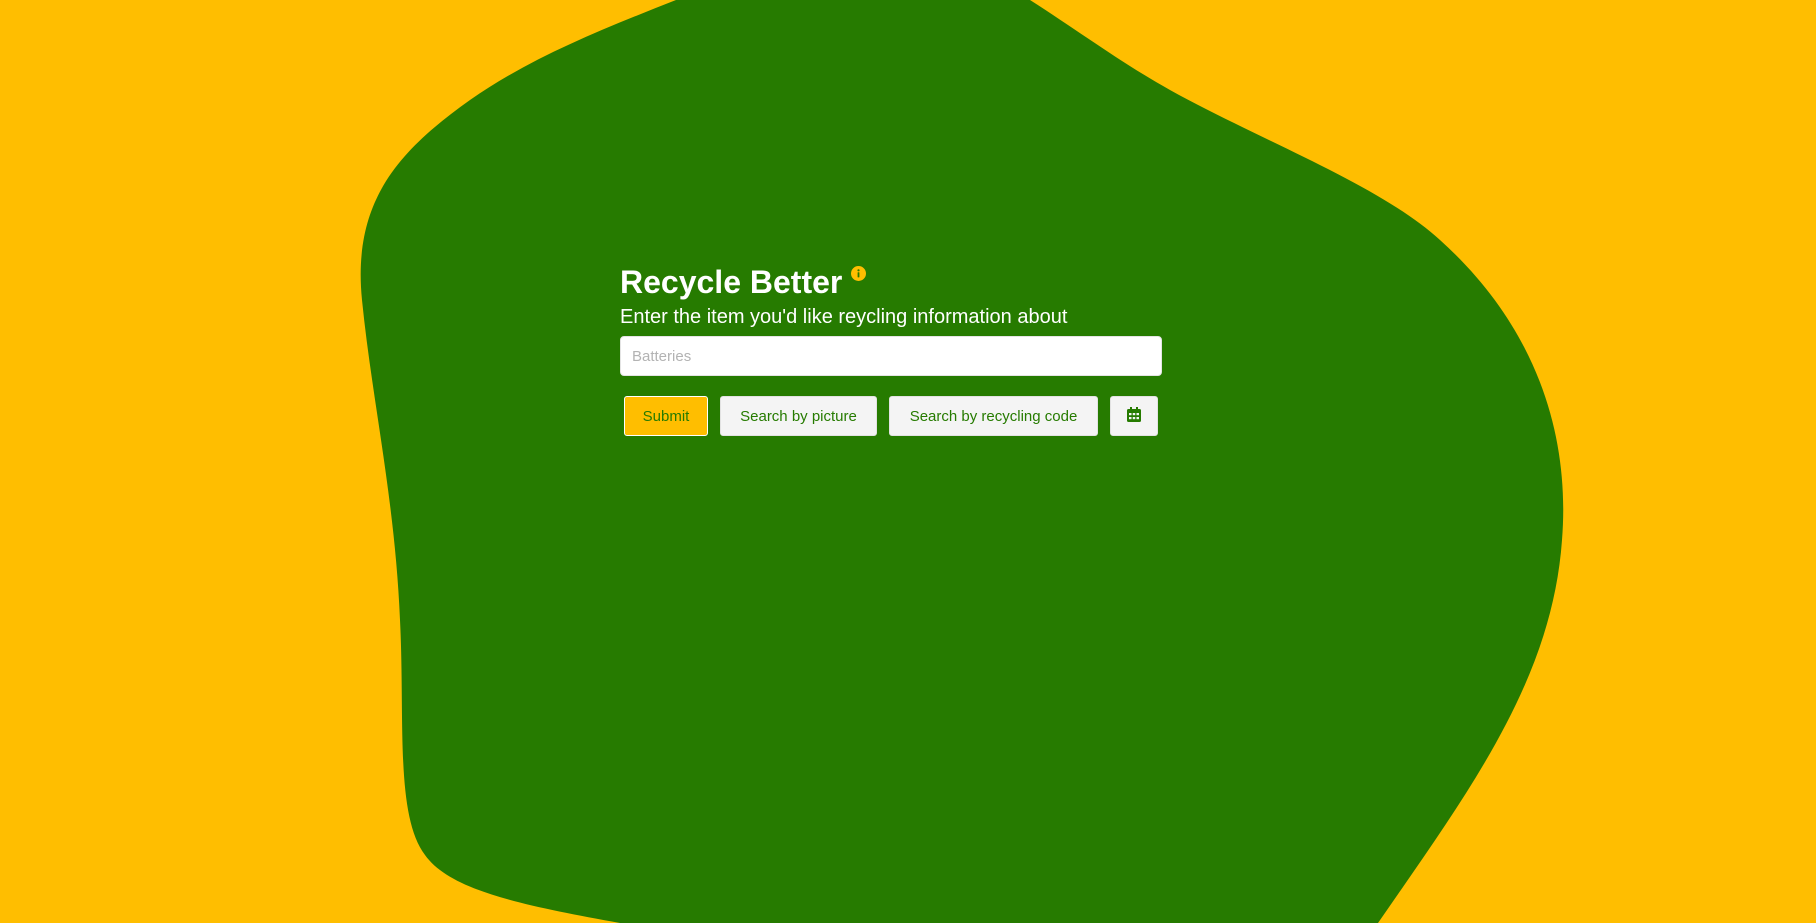 This screenshot has height=923, width=1816. What do you see at coordinates (859, 273) in the screenshot?
I see `info-icon` at bounding box center [859, 273].